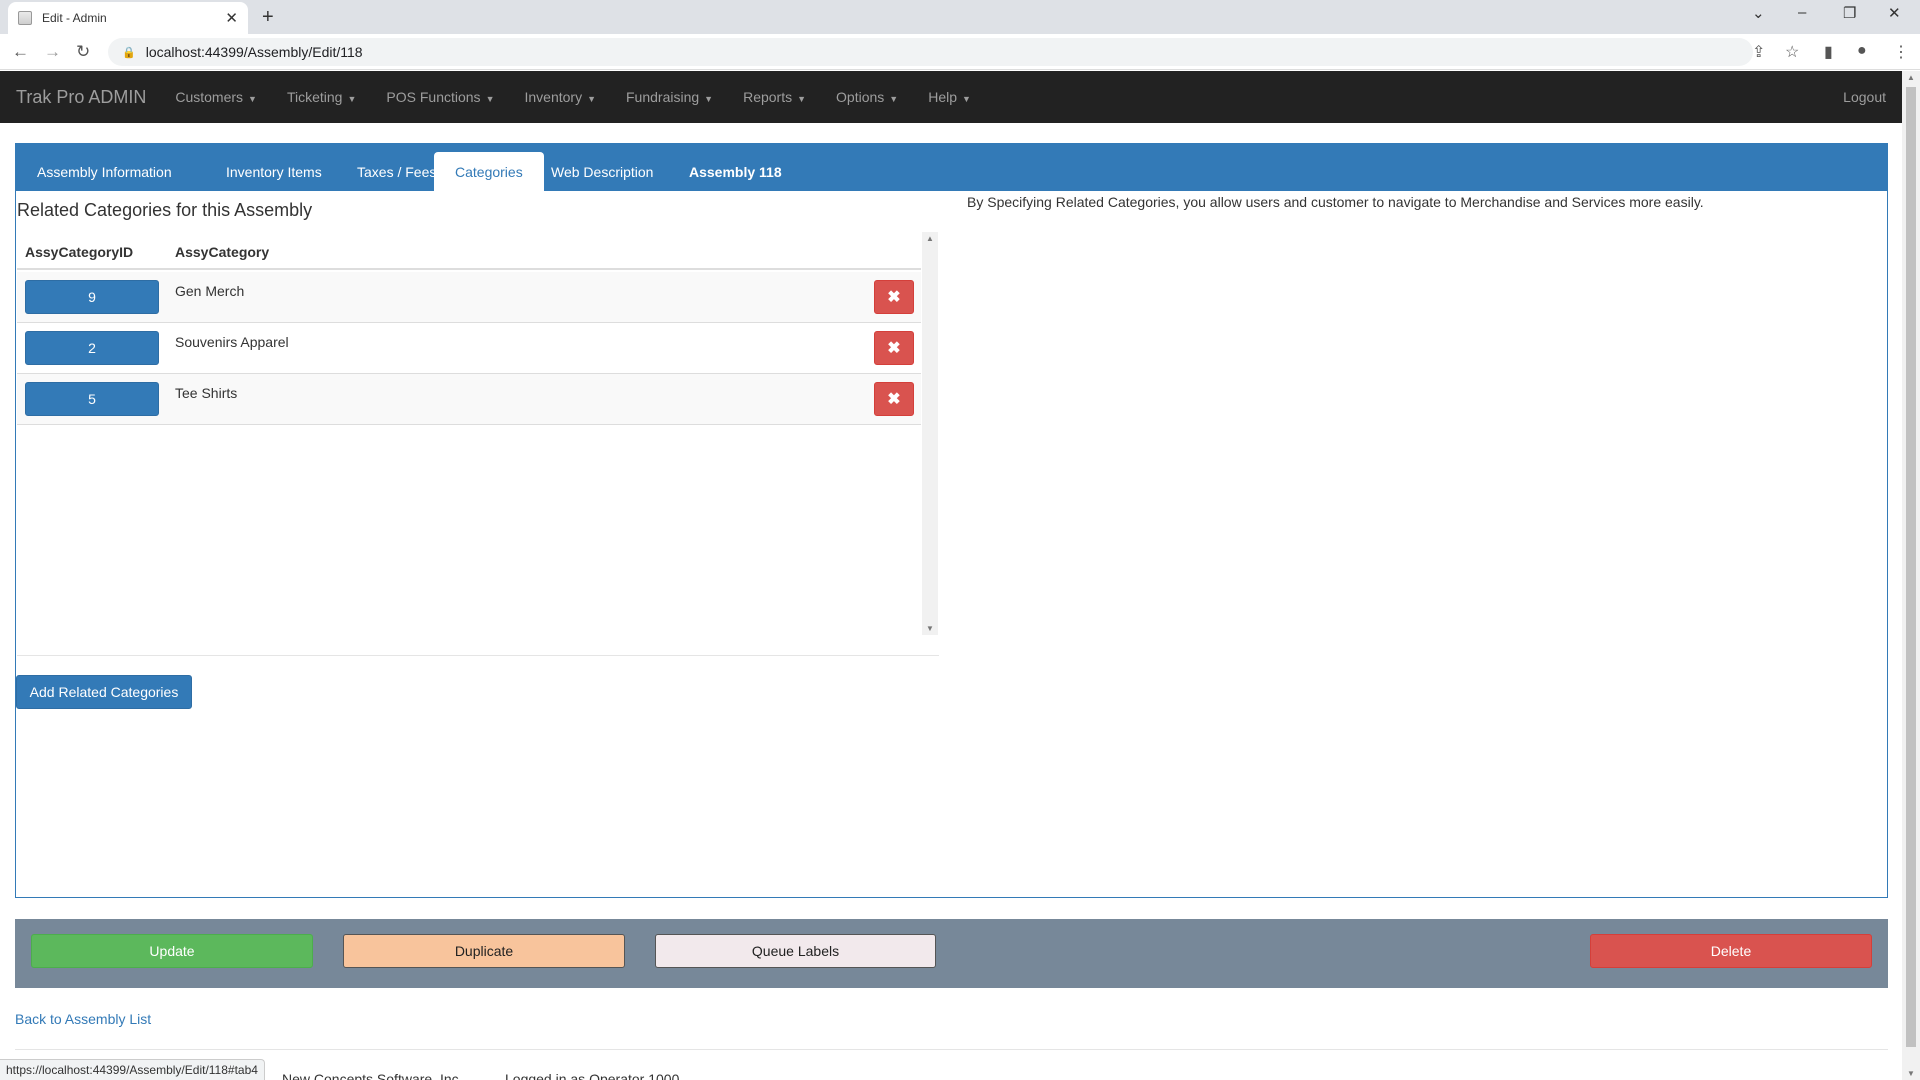 This screenshot has width=1920, height=1080. I want to click on scrollbar-thumb, so click(1911, 567).